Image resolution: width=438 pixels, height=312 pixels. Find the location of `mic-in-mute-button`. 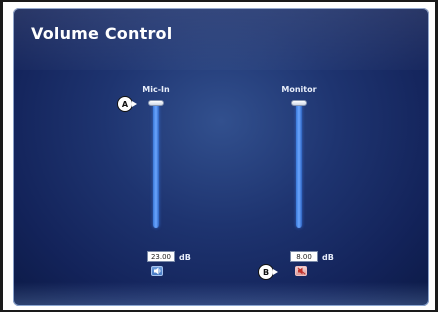

mic-in-mute-button is located at coordinates (157, 271).